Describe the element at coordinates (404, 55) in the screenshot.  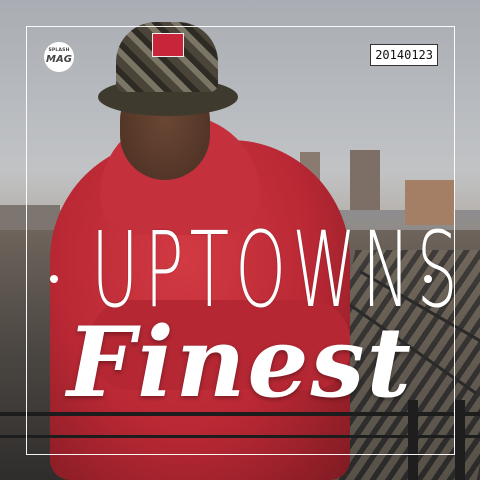
I see `date-badge: 20140123` at that location.